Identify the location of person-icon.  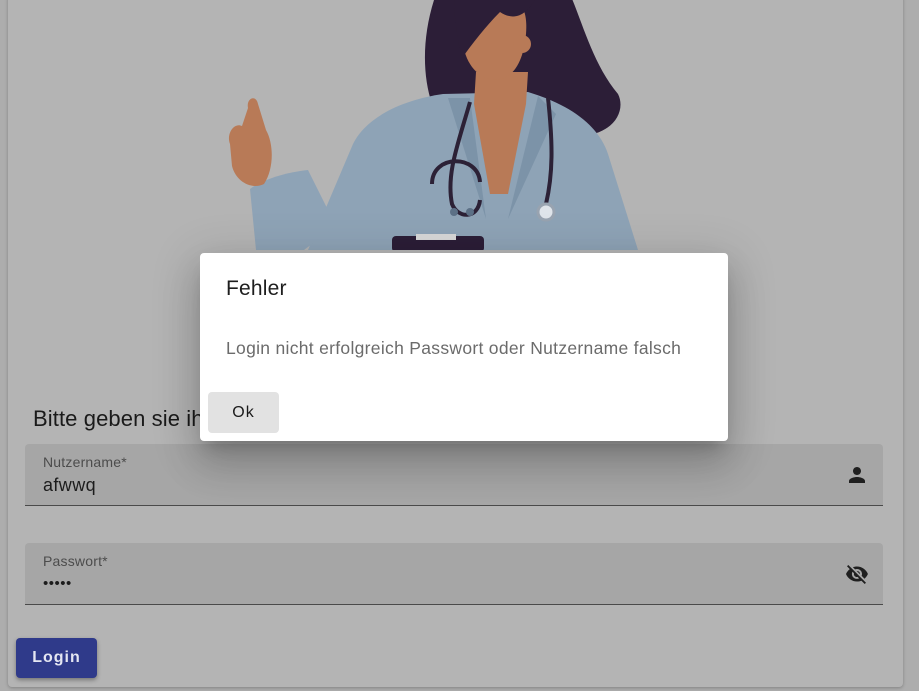
(857, 475).